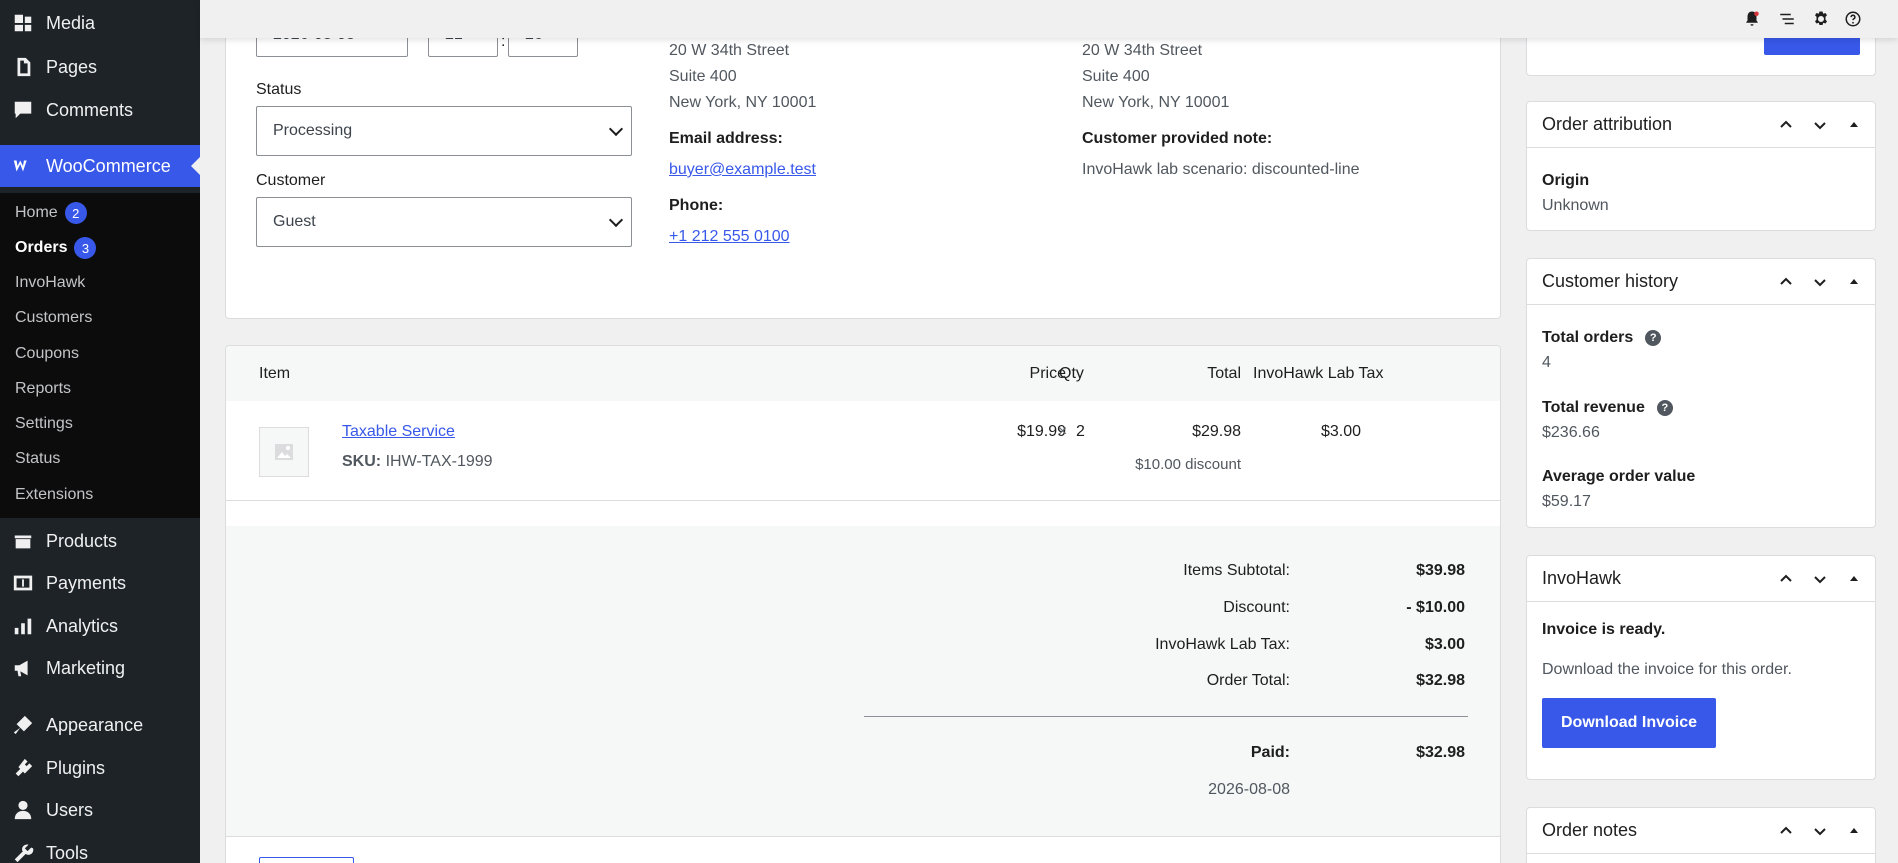 The height and width of the screenshot is (863, 1898). What do you see at coordinates (1440, 570) in the screenshot?
I see `subtotal-value: $39.98` at bounding box center [1440, 570].